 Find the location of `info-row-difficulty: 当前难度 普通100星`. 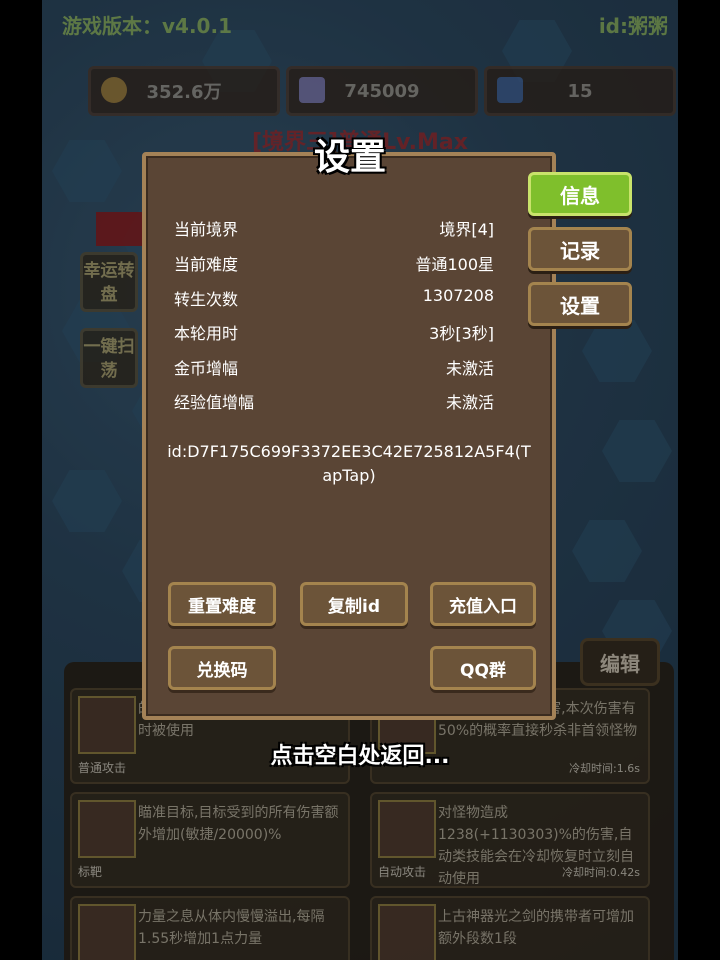

info-row-difficulty: 当前难度 普通100星 is located at coordinates (334, 264).